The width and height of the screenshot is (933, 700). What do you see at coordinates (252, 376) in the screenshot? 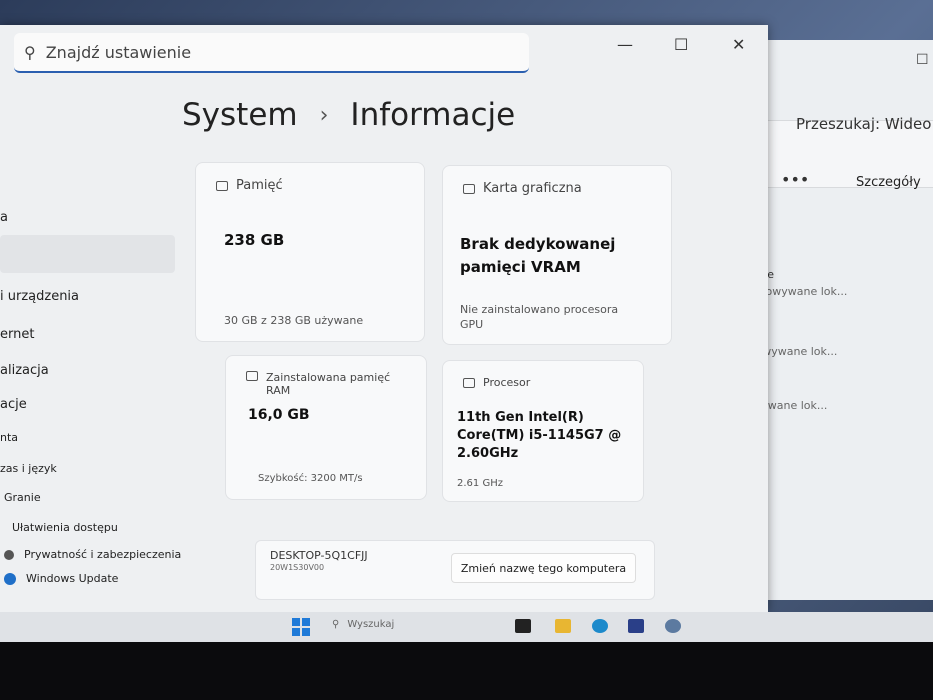
I see `ram-icon` at bounding box center [252, 376].